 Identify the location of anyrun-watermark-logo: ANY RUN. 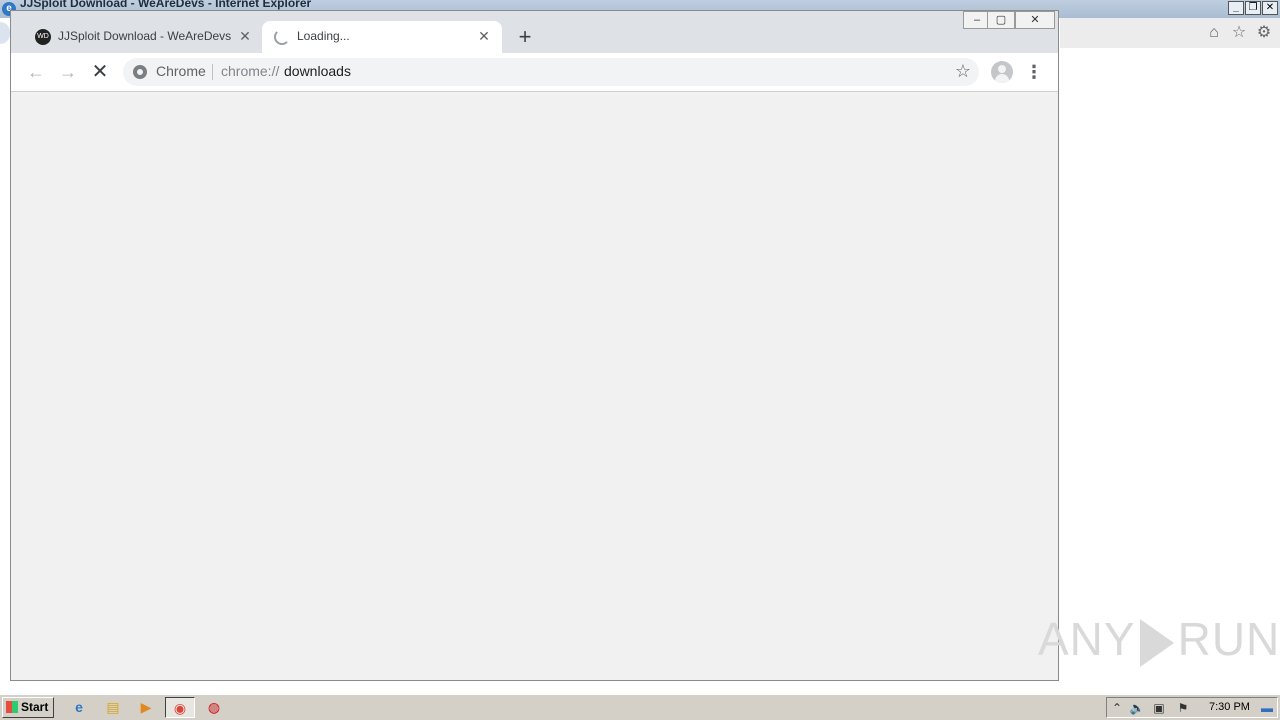
(1159, 639).